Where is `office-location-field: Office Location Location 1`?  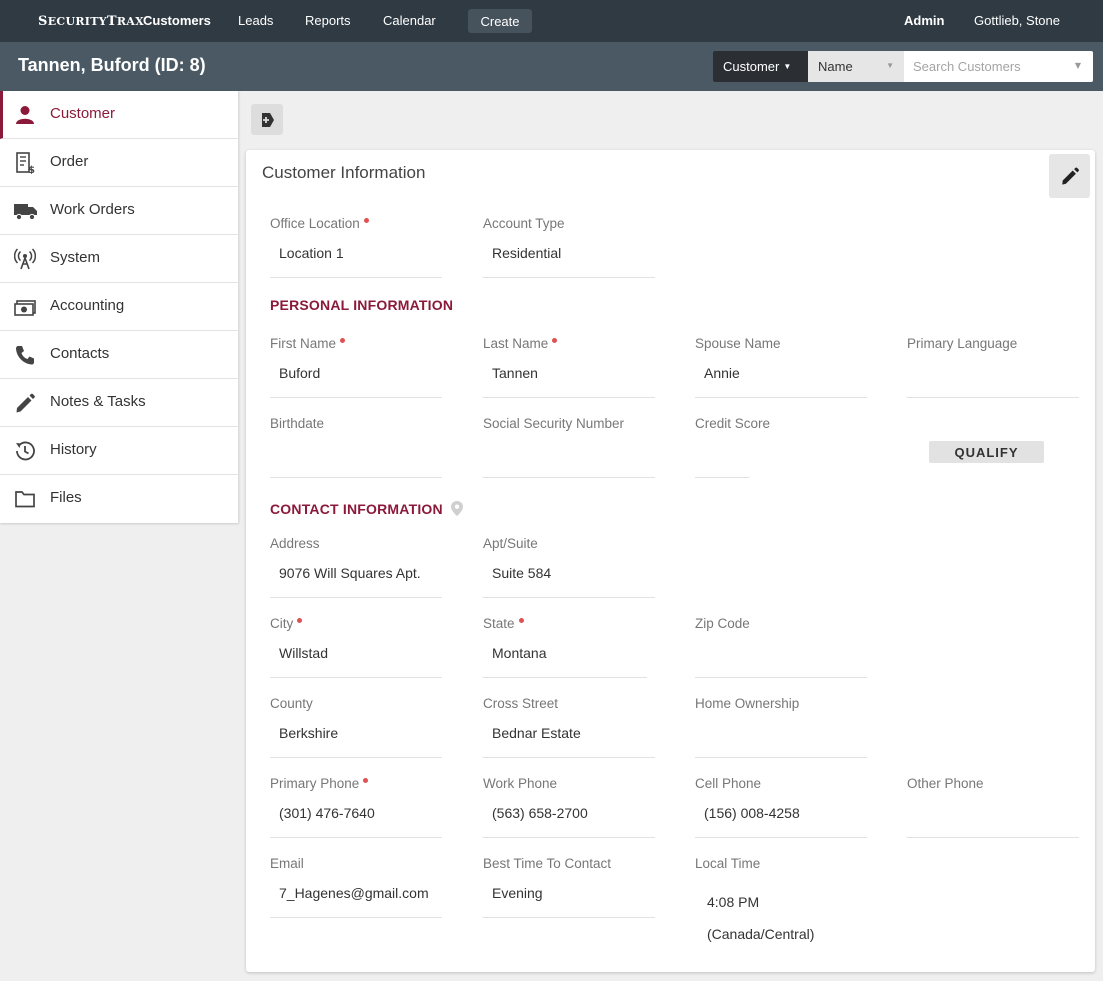 office-location-field: Office Location Location 1 is located at coordinates (356, 247).